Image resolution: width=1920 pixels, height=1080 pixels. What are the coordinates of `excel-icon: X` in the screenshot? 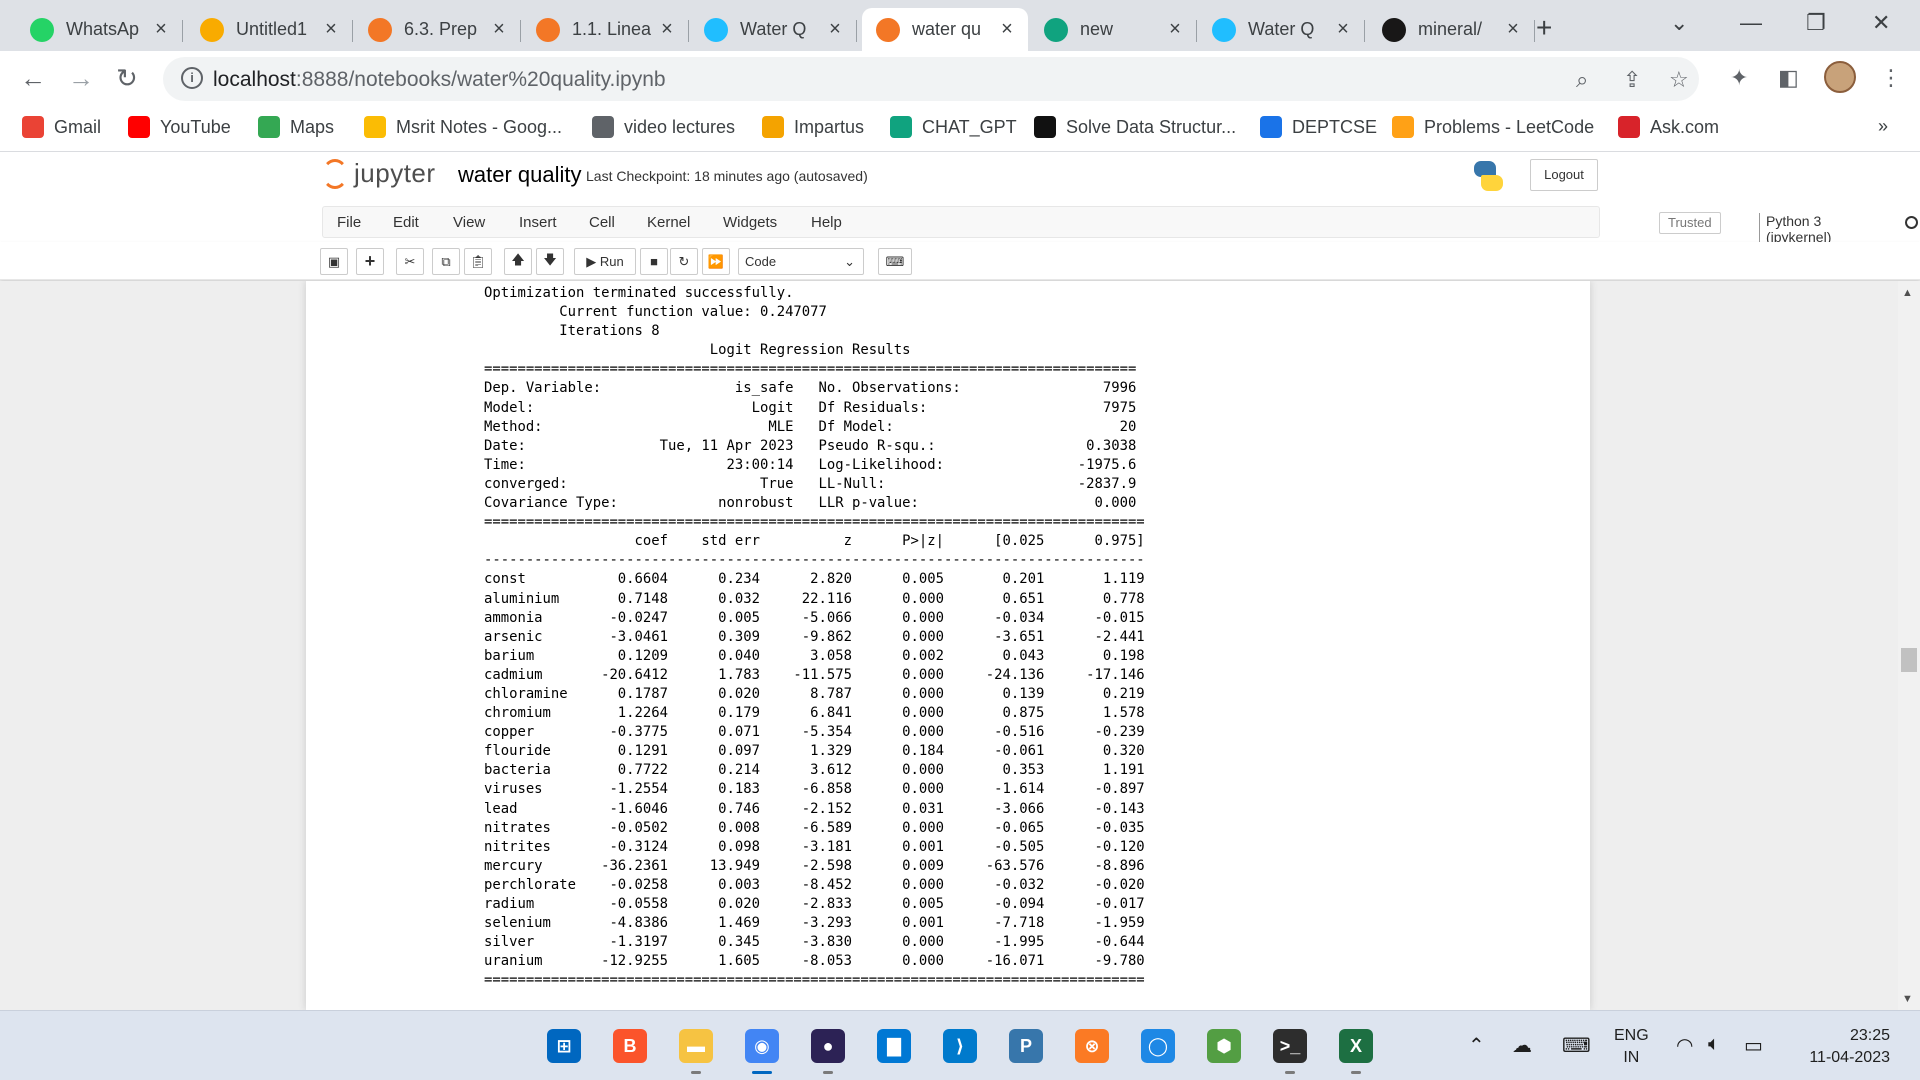 It's located at (1356, 1050).